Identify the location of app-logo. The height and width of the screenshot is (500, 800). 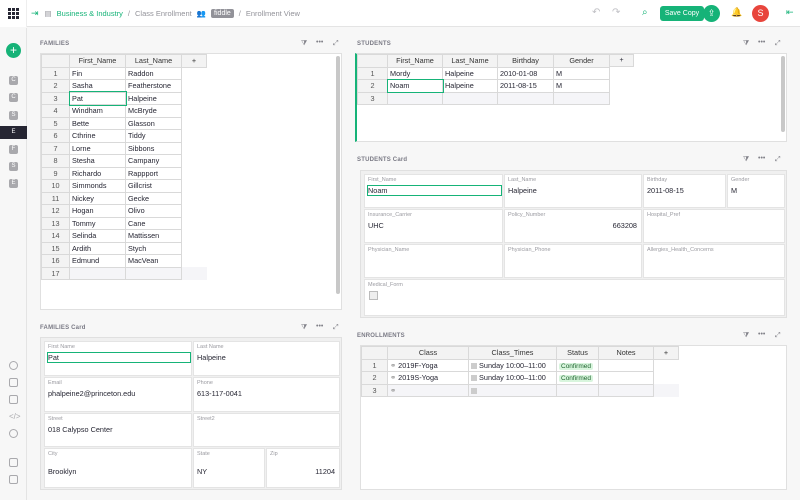
(13, 13).